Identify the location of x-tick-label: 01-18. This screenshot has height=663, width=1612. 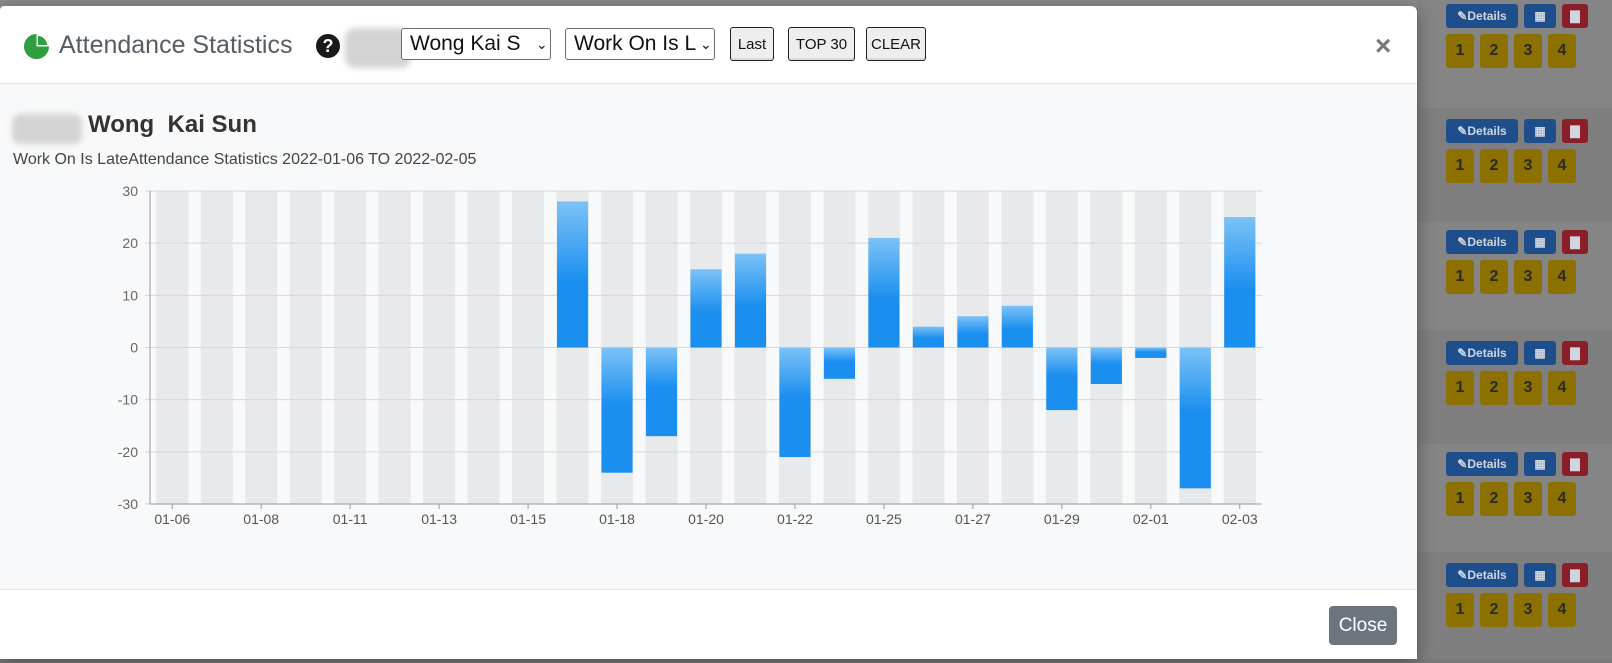
(617, 519).